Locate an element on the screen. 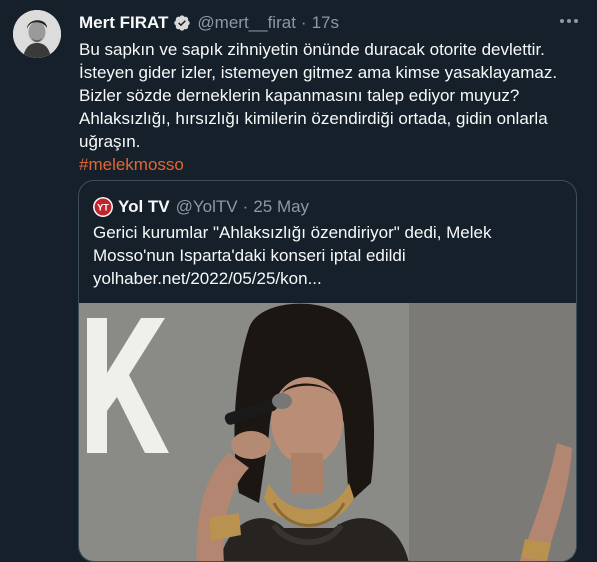 Image resolution: width=597 pixels, height=562 pixels. yol-tv-logo-text: YT is located at coordinates (103, 208).